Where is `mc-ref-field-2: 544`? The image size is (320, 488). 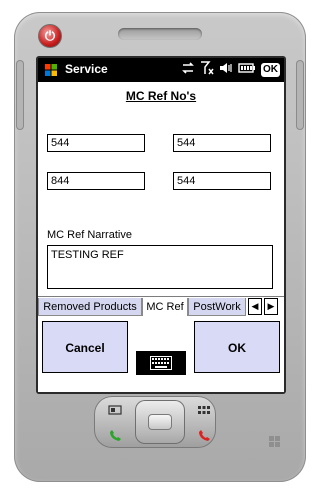
mc-ref-field-2: 544 is located at coordinates (222, 143).